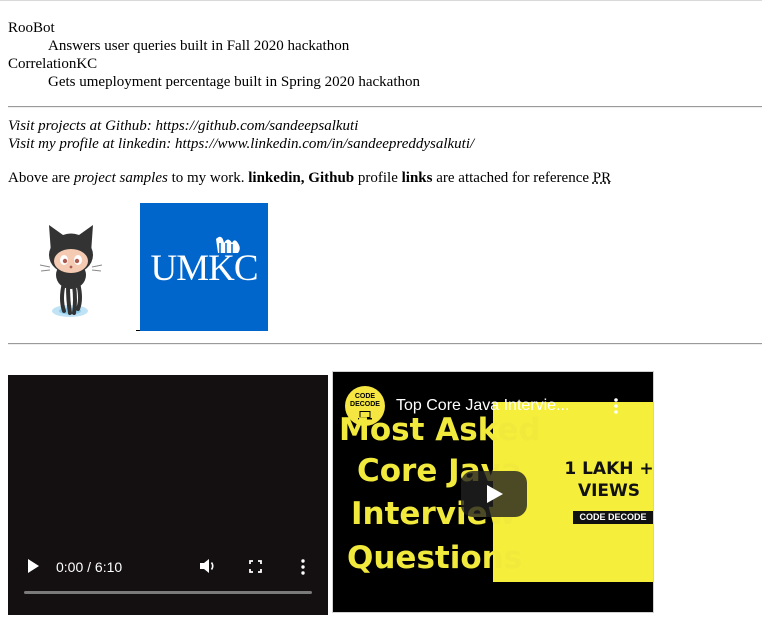  I want to click on project-name-roobot: RooBot, so click(31, 28).